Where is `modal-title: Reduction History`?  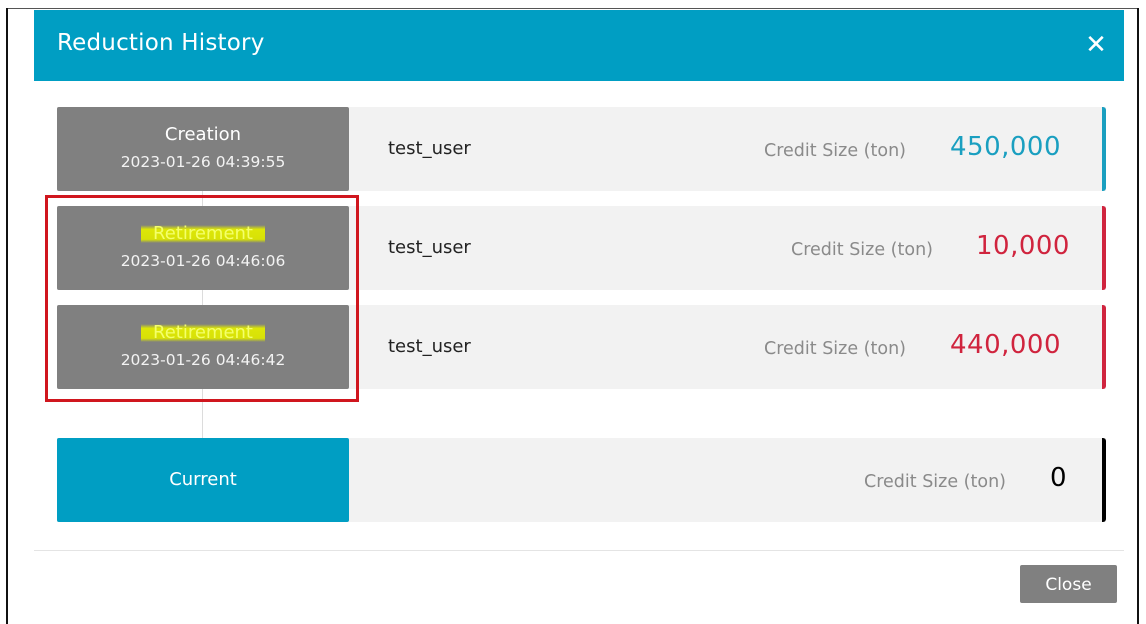
modal-title: Reduction History is located at coordinates (161, 43).